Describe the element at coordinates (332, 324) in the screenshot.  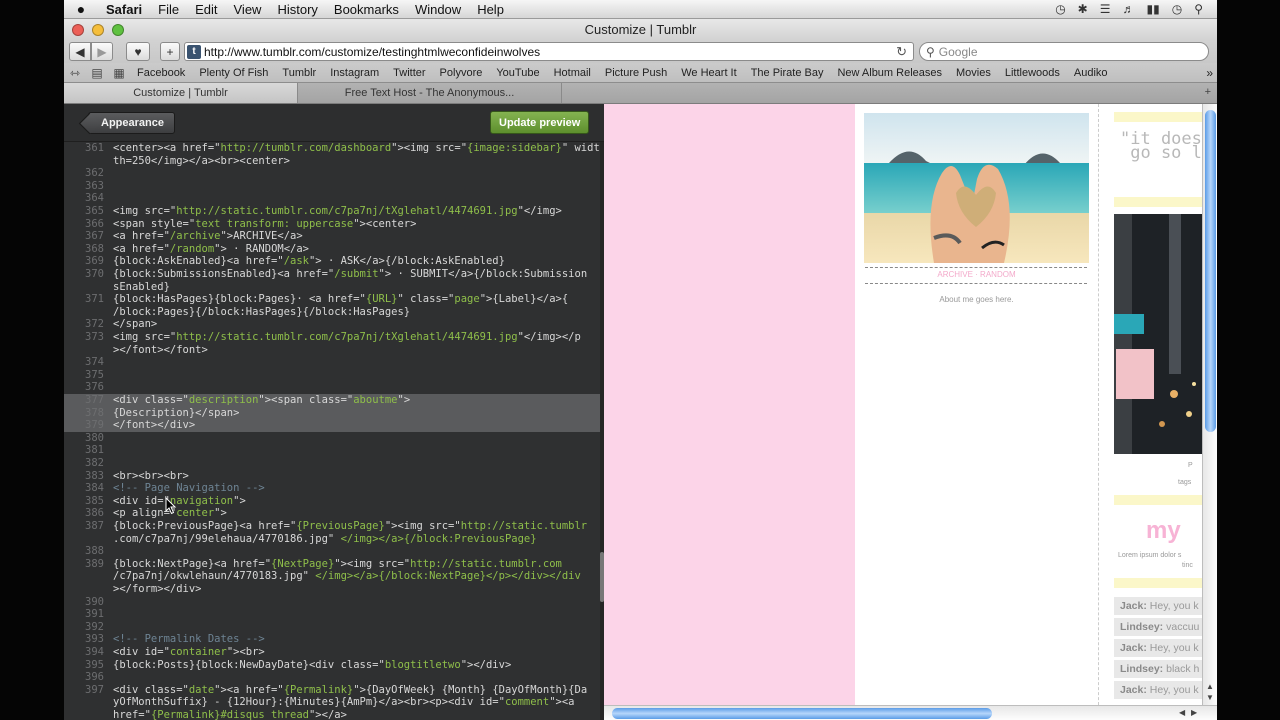
I see `code-line: 372 </span>` at that location.